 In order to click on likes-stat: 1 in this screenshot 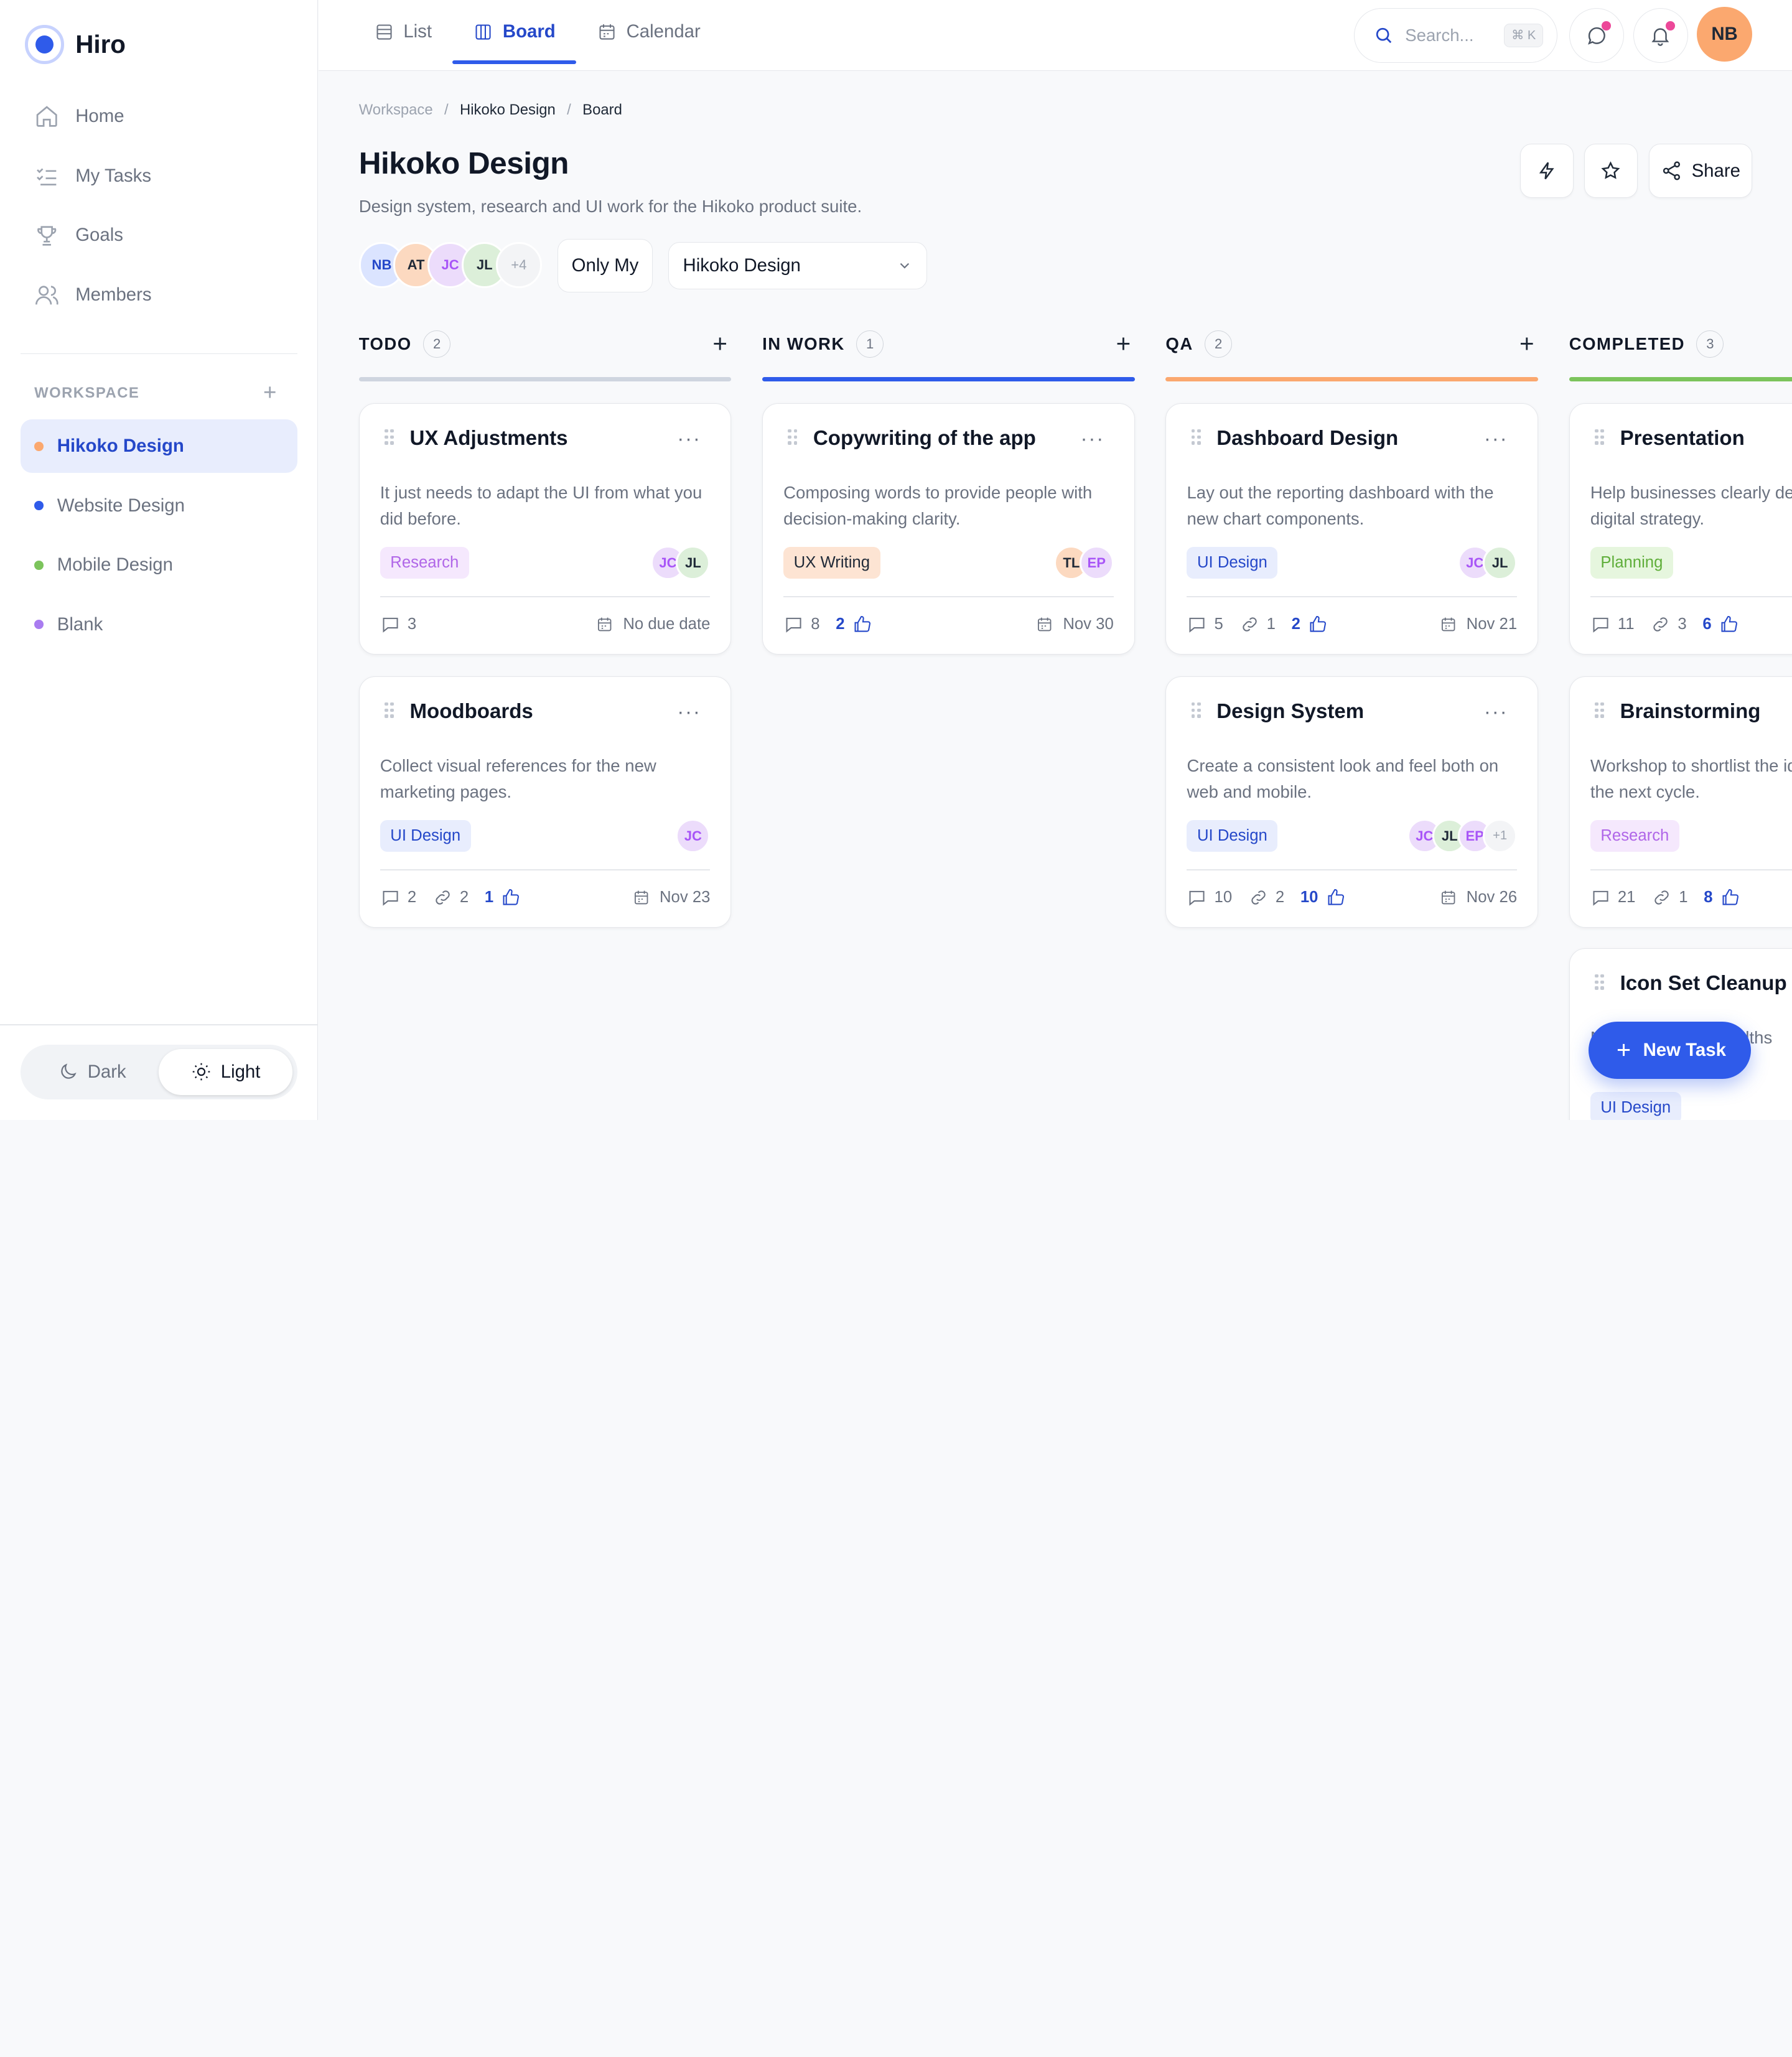, I will do `click(503, 897)`.